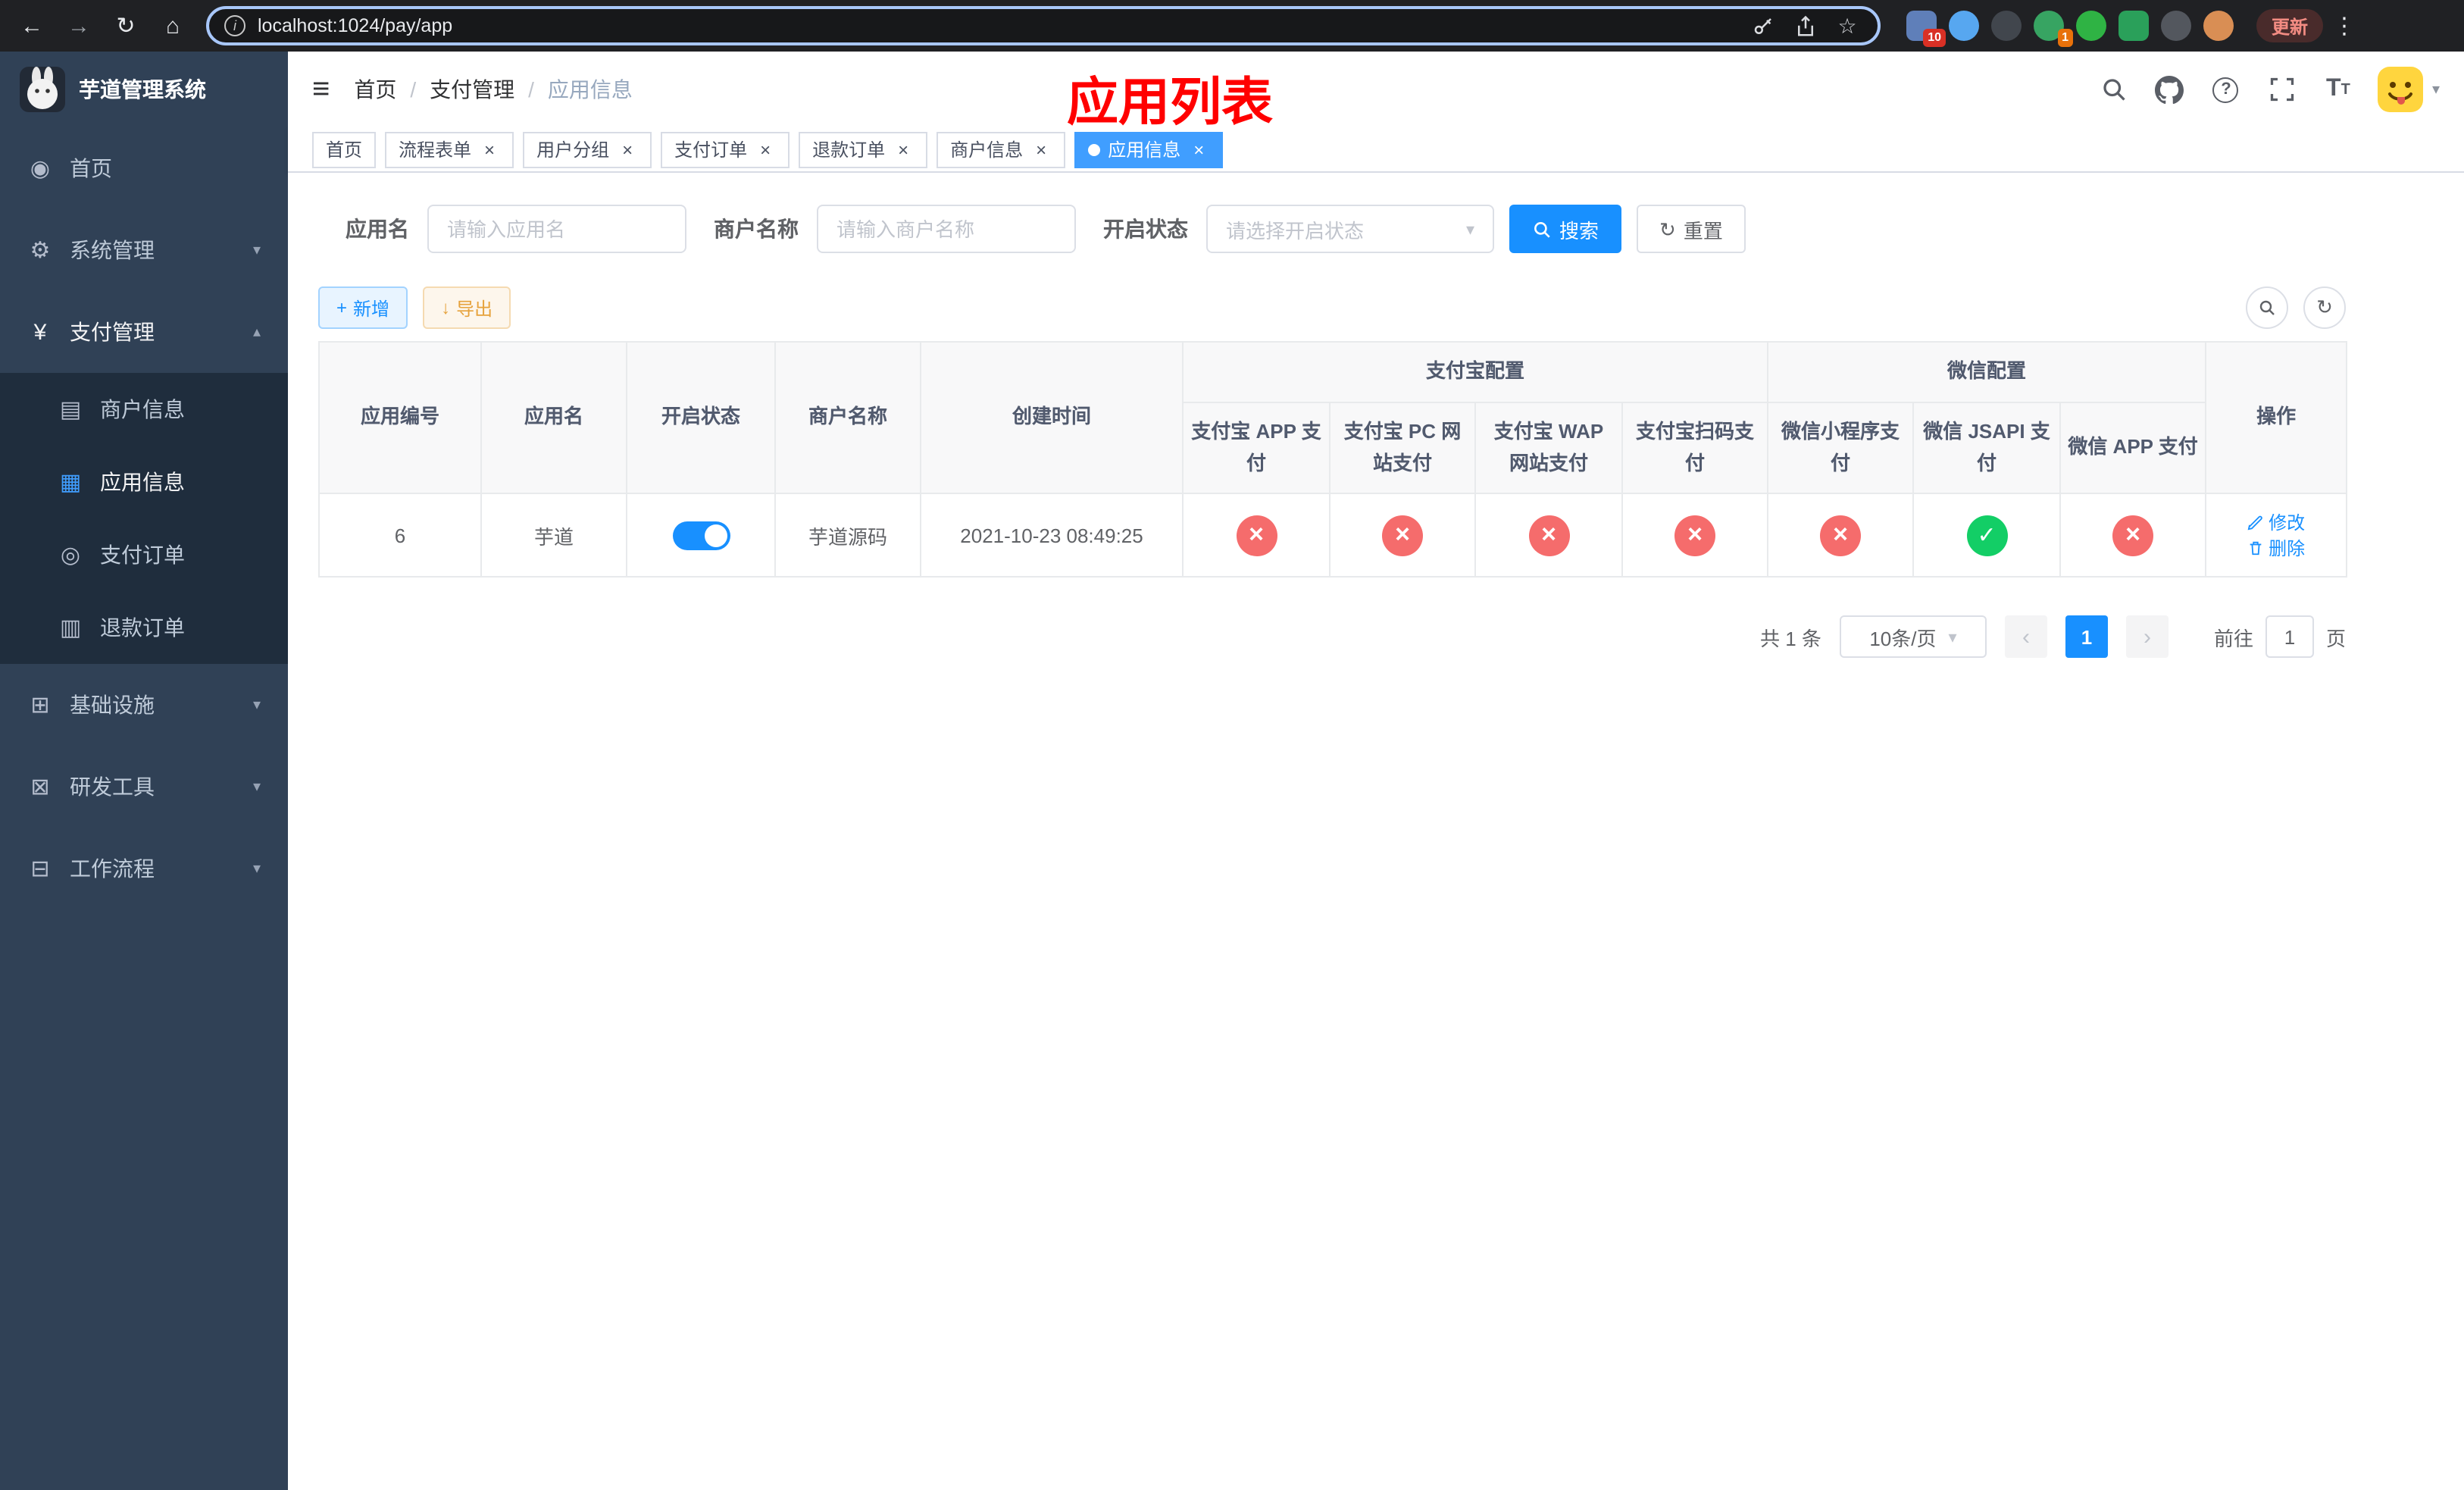  What do you see at coordinates (2233, 638) in the screenshot?
I see `goto-label: 前往` at bounding box center [2233, 638].